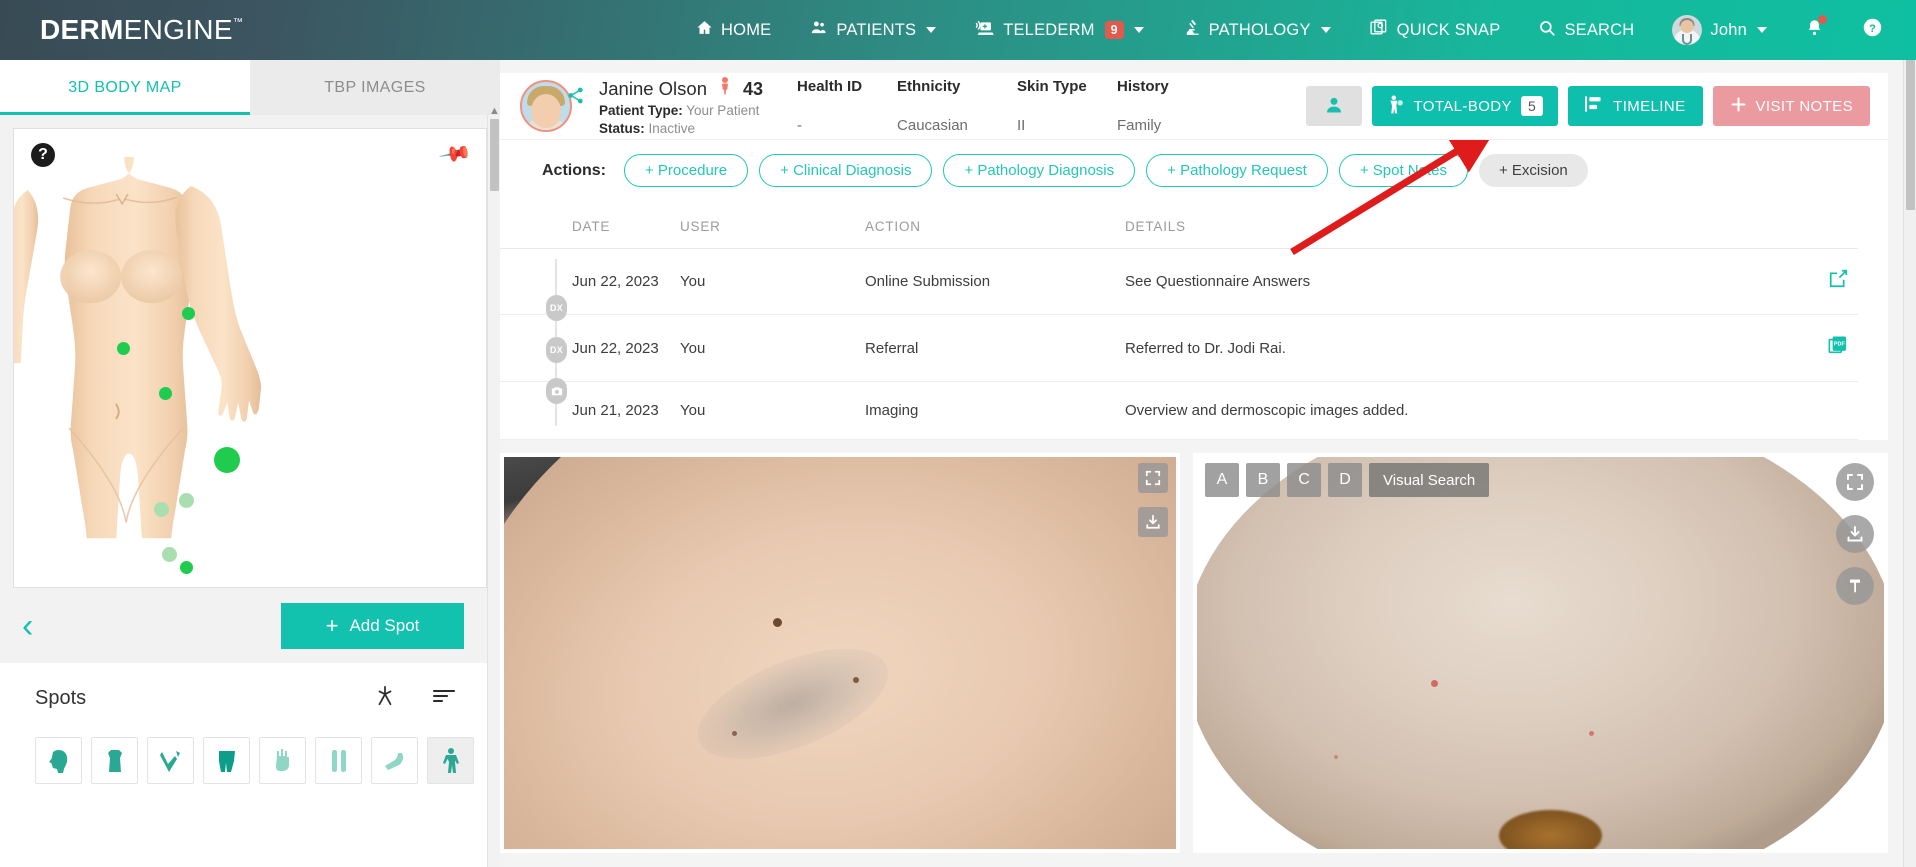 This screenshot has width=1916, height=867. Describe the element at coordinates (995, 348) in the screenshot. I see `cell-action: Referral` at that location.